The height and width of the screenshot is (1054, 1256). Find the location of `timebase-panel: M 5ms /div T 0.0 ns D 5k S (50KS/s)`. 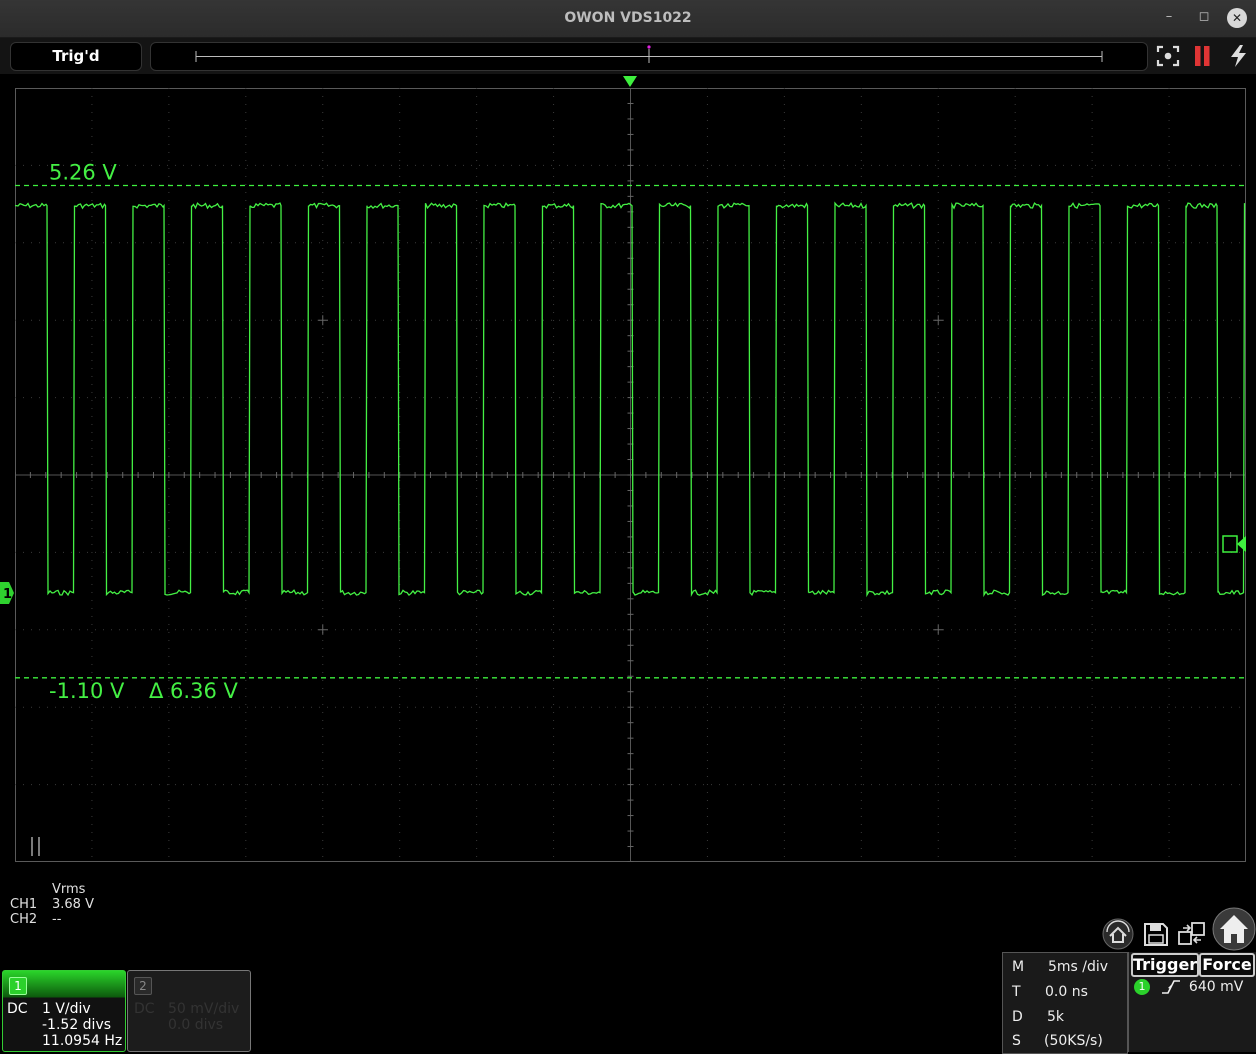

timebase-panel: M 5ms /div T 0.0 ns D 5k S (50KS/s) is located at coordinates (1065, 1003).